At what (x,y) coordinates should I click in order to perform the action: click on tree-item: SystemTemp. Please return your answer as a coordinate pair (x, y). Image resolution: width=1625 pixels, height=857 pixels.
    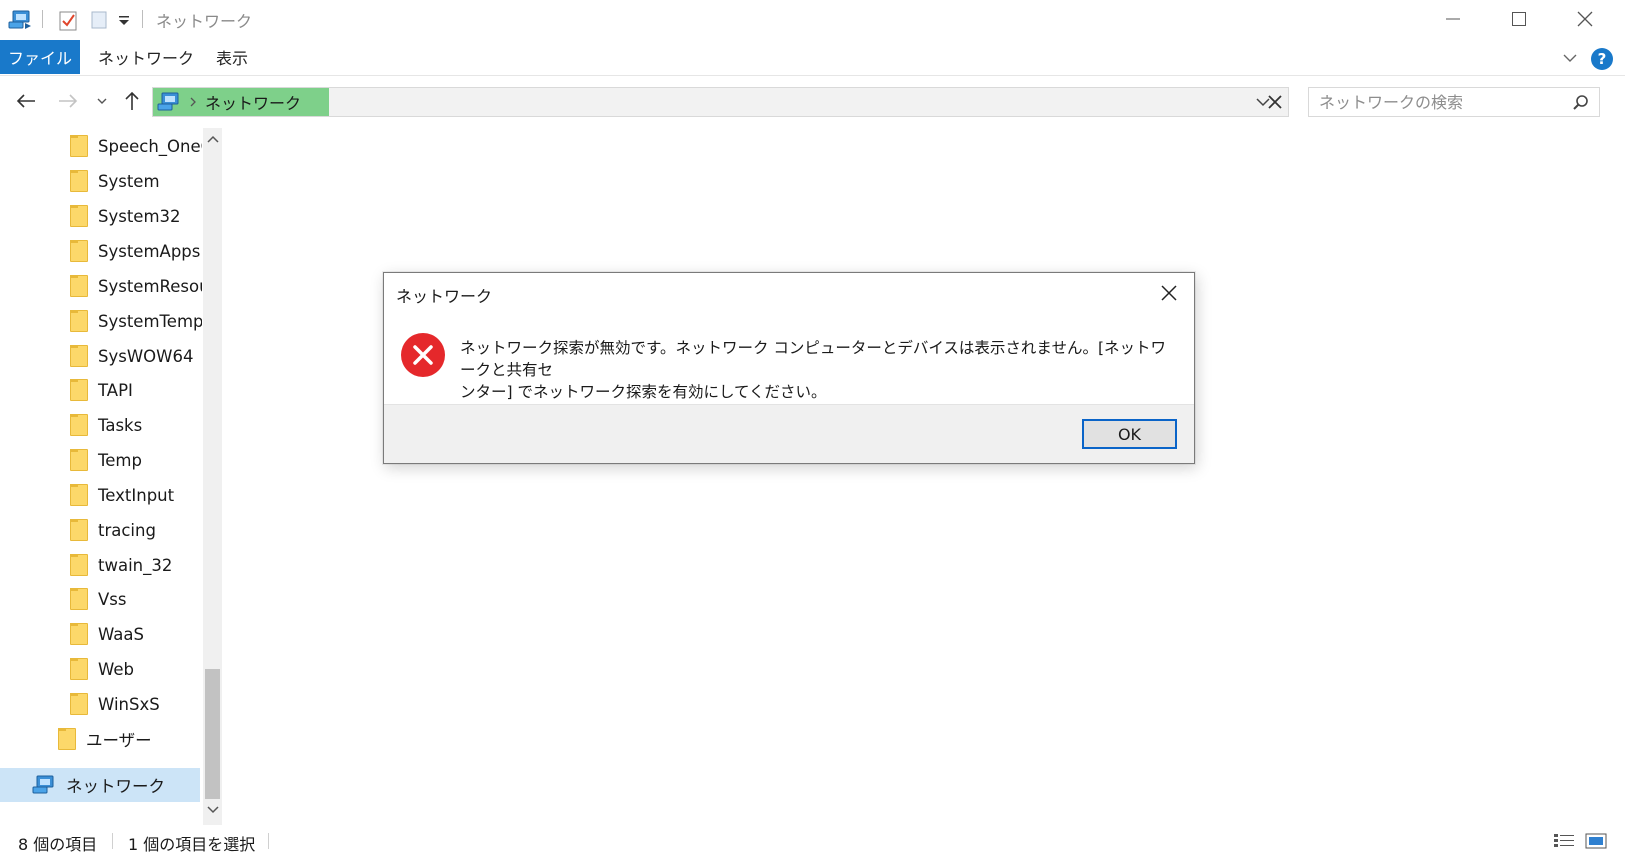
    Looking at the image, I should click on (136, 321).